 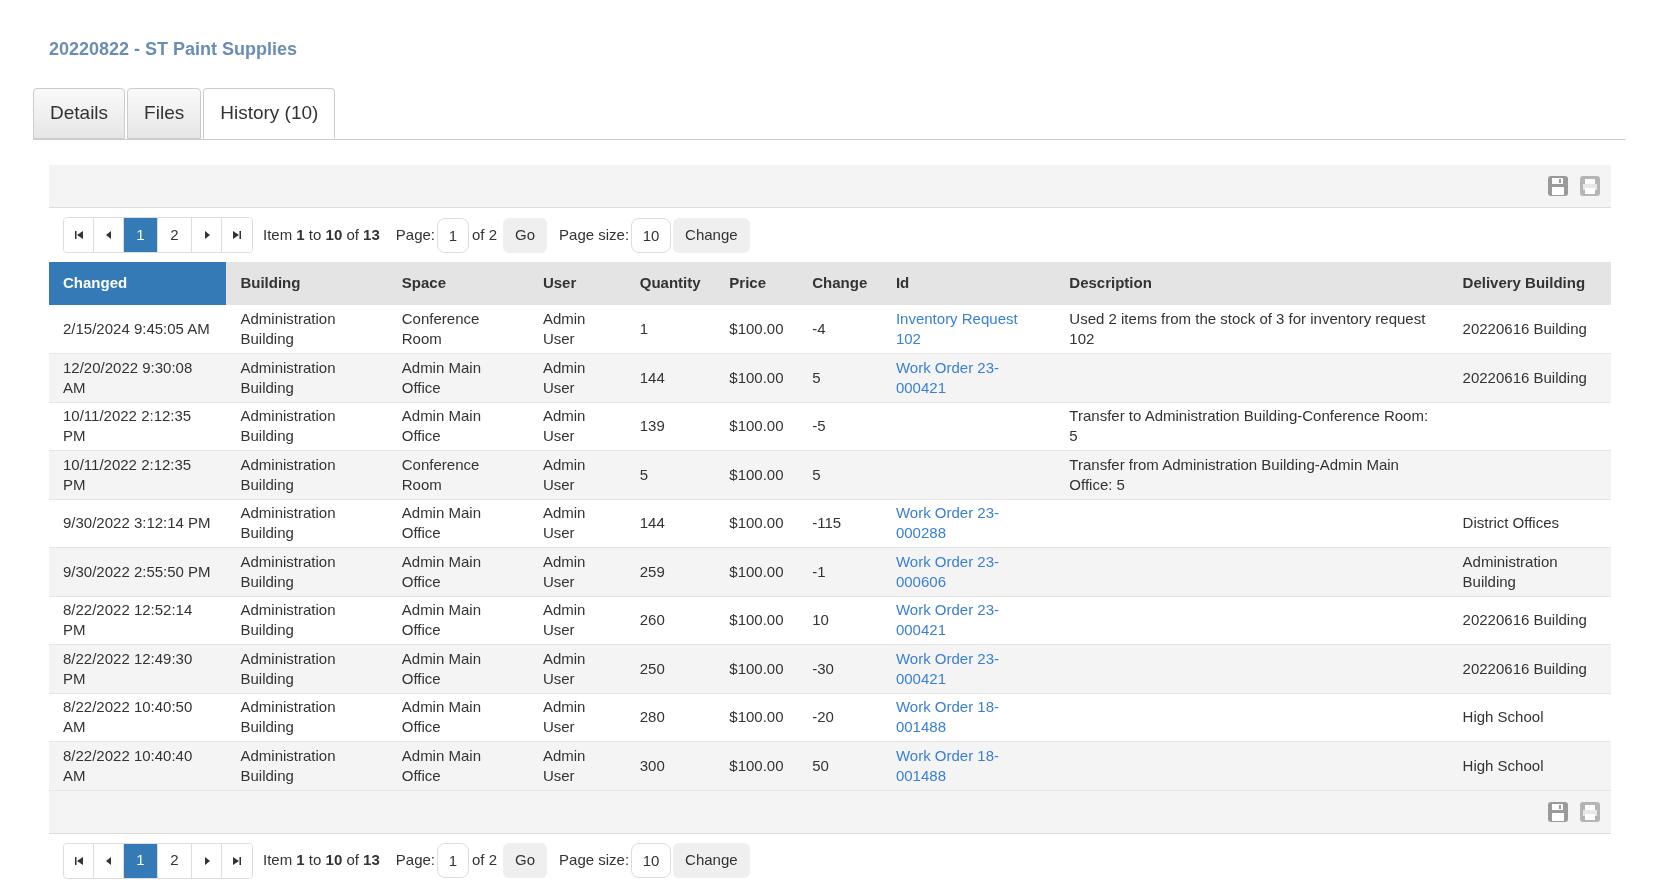 What do you see at coordinates (823, 668) in the screenshot?
I see `table-cell: -30` at bounding box center [823, 668].